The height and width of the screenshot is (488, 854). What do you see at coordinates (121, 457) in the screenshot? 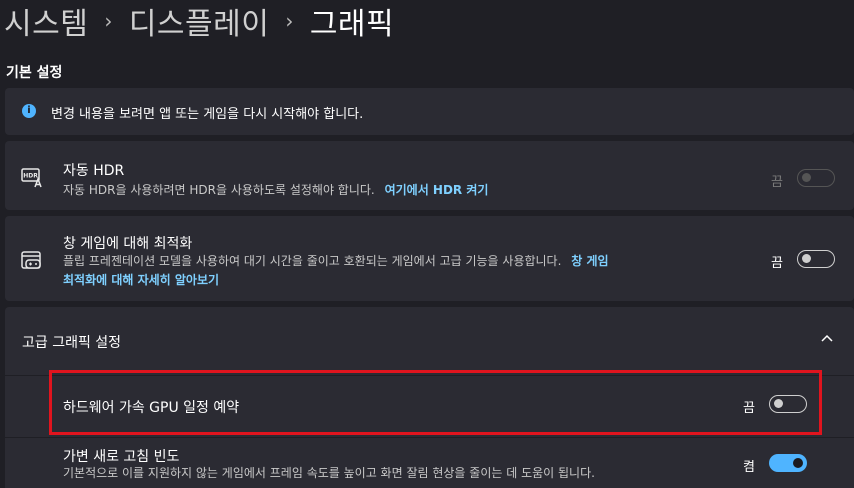
I see `variable-refresh-rate-title: 가변 새로 고침 빈도` at bounding box center [121, 457].